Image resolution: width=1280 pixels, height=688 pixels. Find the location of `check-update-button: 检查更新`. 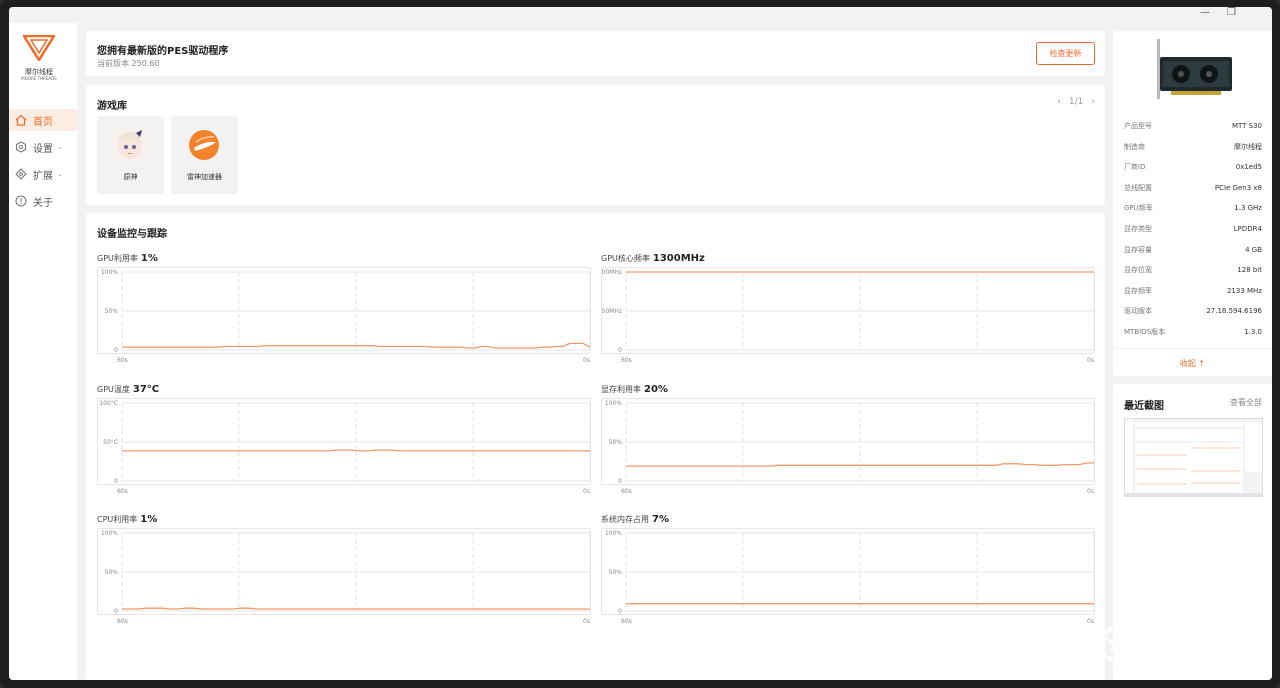

check-update-button: 检查更新 is located at coordinates (1065, 53).